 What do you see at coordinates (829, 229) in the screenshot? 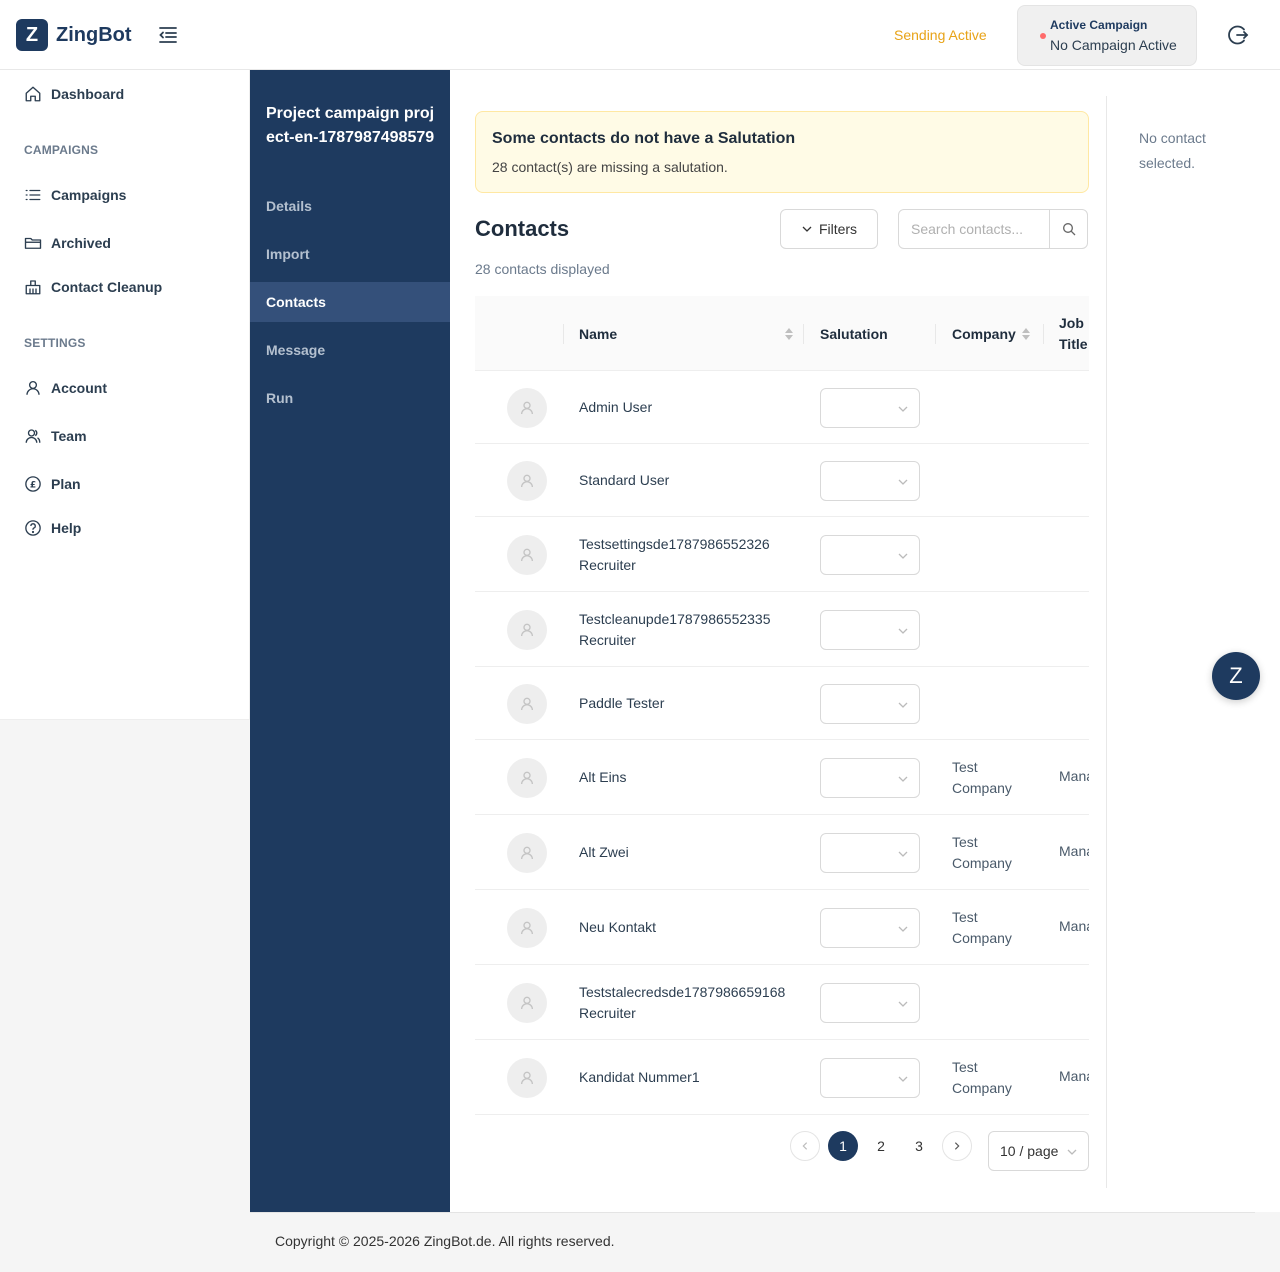
I see `filters-button: Filters` at bounding box center [829, 229].